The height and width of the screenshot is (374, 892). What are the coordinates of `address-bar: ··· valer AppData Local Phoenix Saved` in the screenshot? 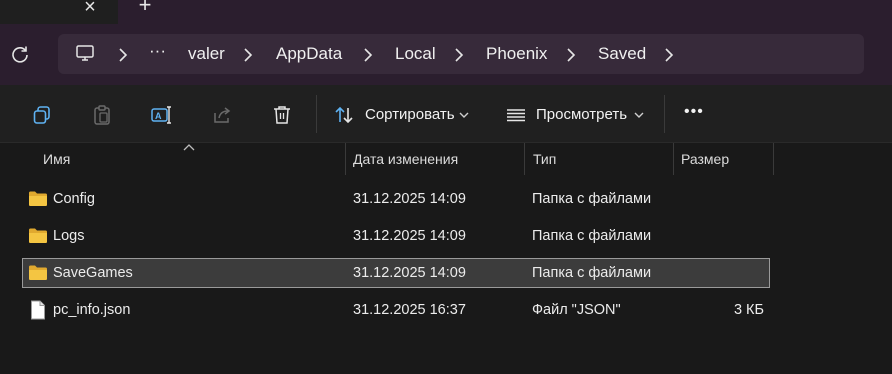 It's located at (461, 54).